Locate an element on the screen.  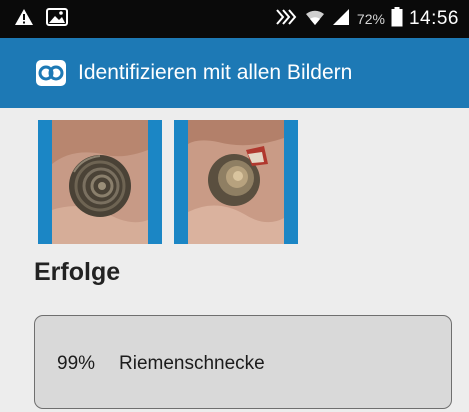
warning-icon is located at coordinates (24, 19).